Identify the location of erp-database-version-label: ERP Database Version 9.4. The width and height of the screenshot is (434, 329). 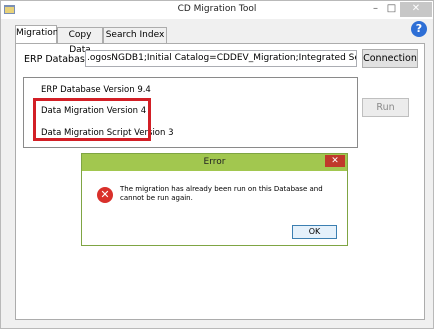
(96, 90).